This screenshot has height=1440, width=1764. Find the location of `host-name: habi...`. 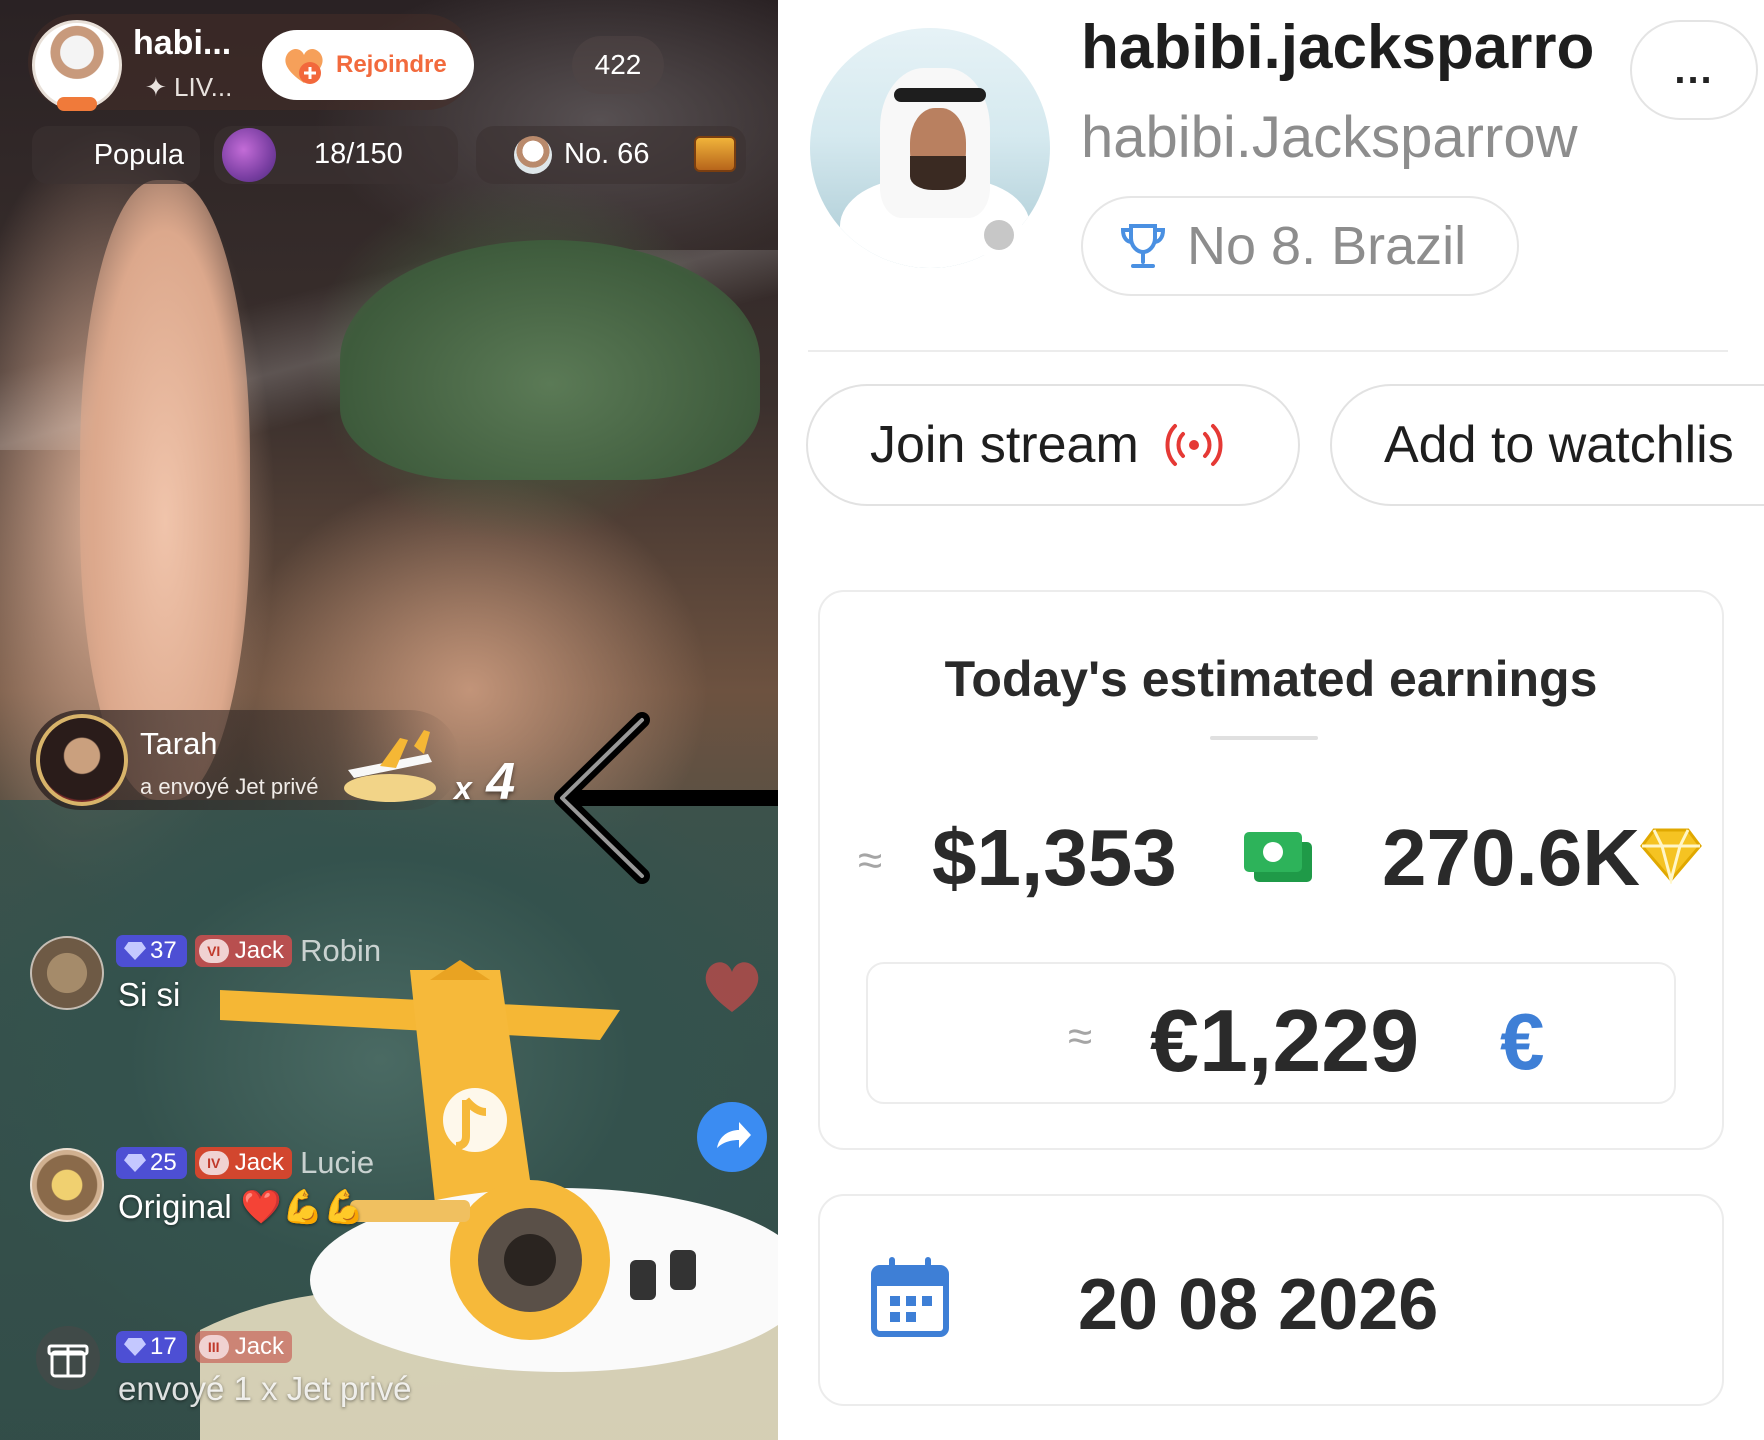

host-name: habi... is located at coordinates (182, 43).